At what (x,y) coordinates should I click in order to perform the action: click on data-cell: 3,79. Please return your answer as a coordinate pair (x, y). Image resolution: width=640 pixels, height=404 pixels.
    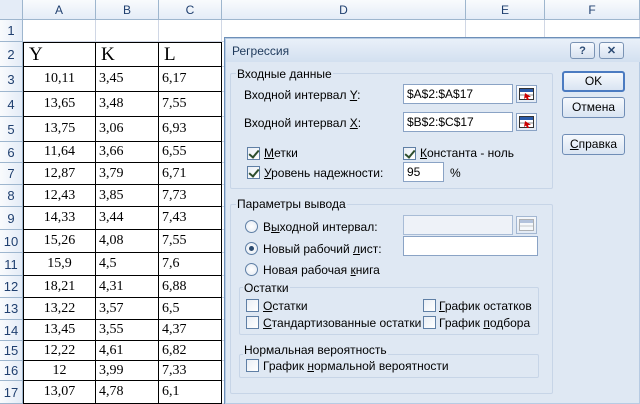
    Looking at the image, I should click on (127, 174).